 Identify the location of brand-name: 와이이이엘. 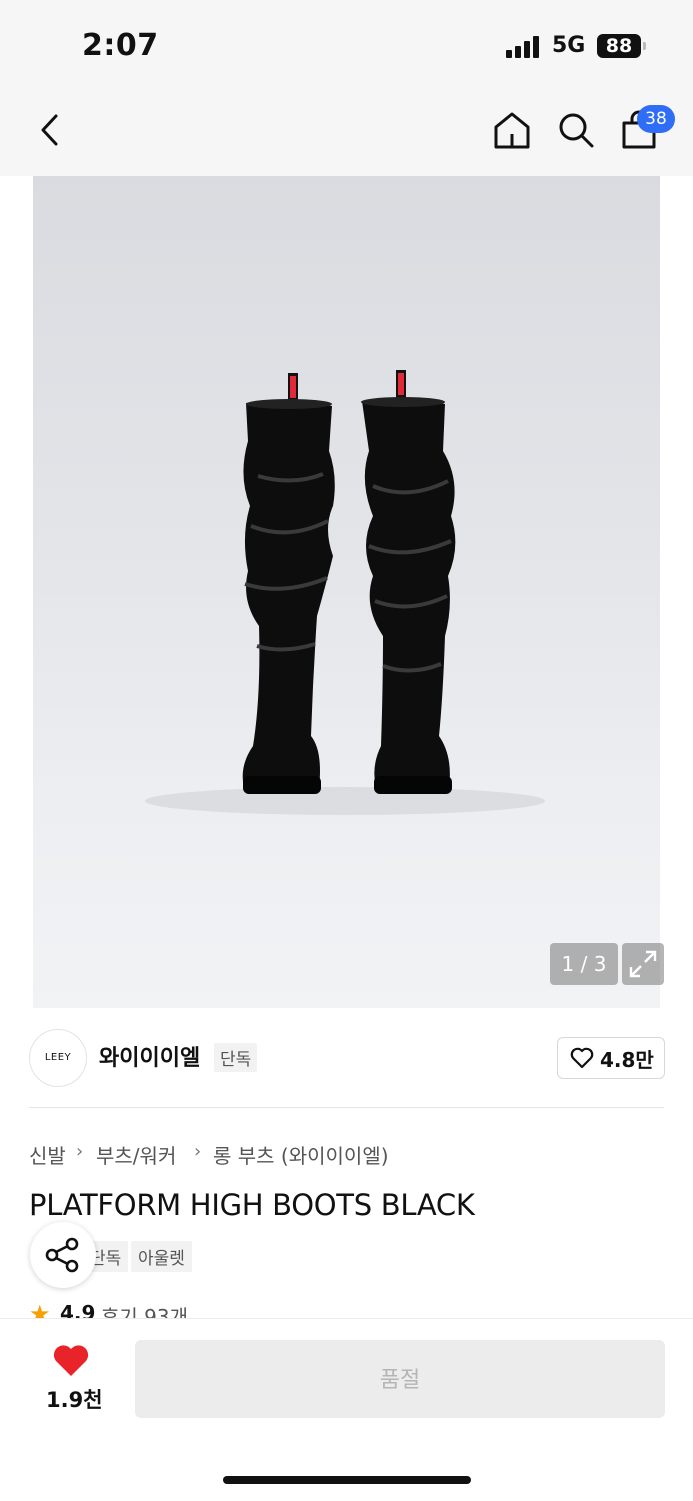
(149, 1056).